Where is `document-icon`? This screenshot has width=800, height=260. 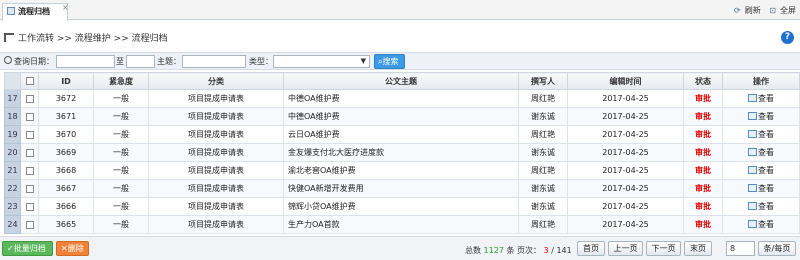 document-icon is located at coordinates (11, 11).